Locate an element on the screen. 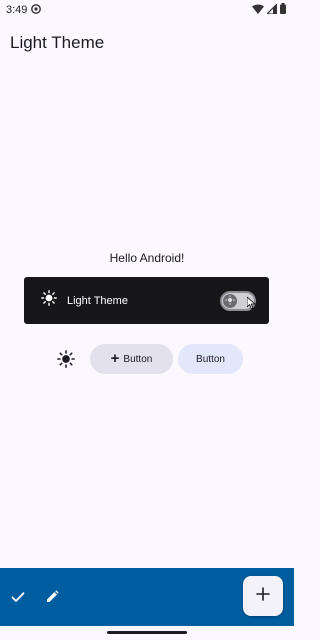 The width and height of the screenshot is (320, 640). page-title: Light Theme is located at coordinates (57, 42).